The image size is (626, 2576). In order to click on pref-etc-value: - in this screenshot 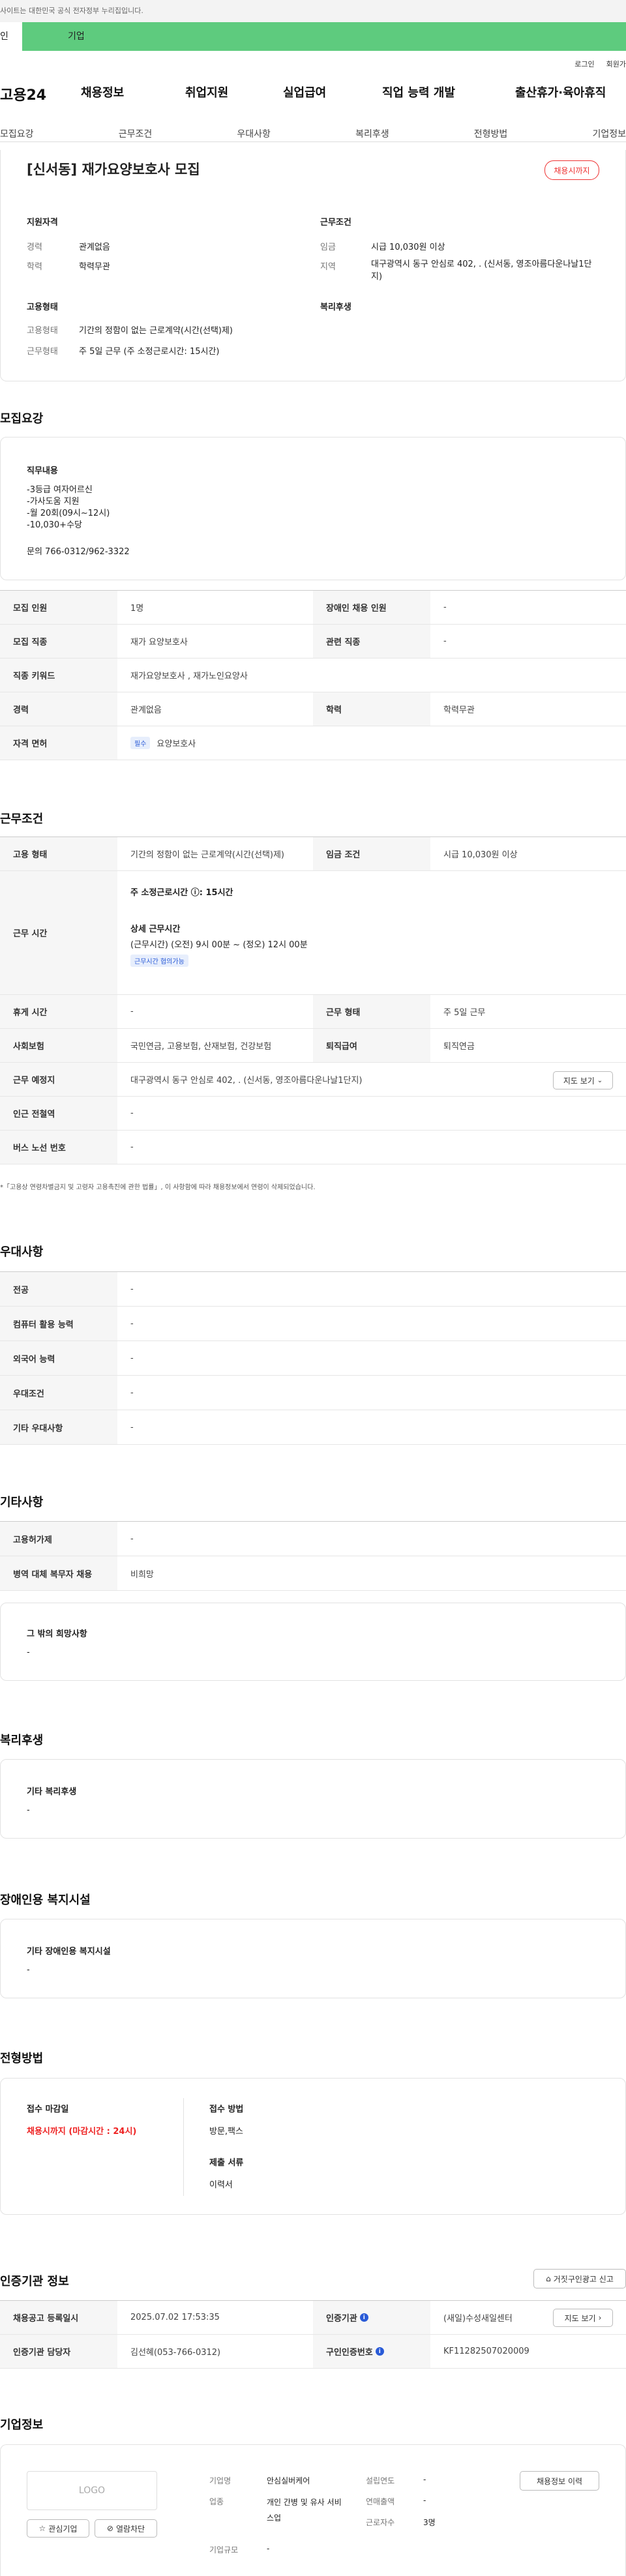, I will do `click(132, 1427)`.